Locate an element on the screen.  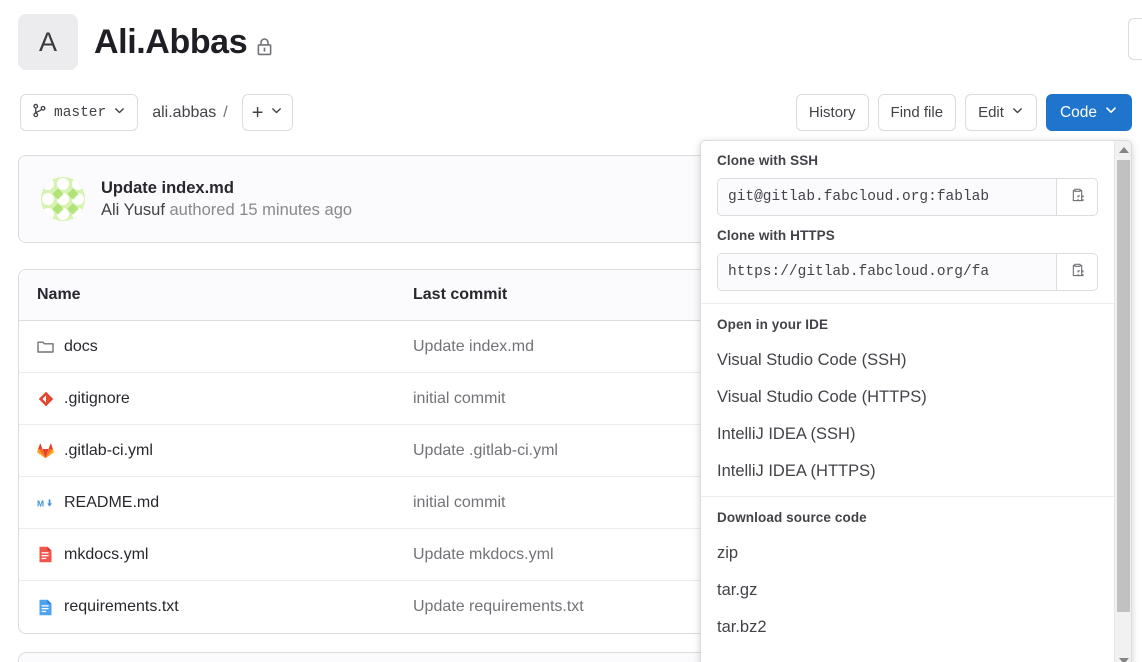
file-name-cell: .gitlab-ci.yml is located at coordinates (225, 451).